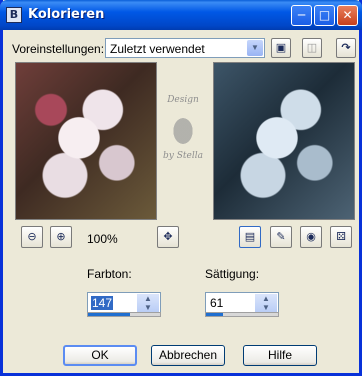 The height and width of the screenshot is (376, 362). What do you see at coordinates (183, 100) in the screenshot?
I see `watermark-line1: Design` at bounding box center [183, 100].